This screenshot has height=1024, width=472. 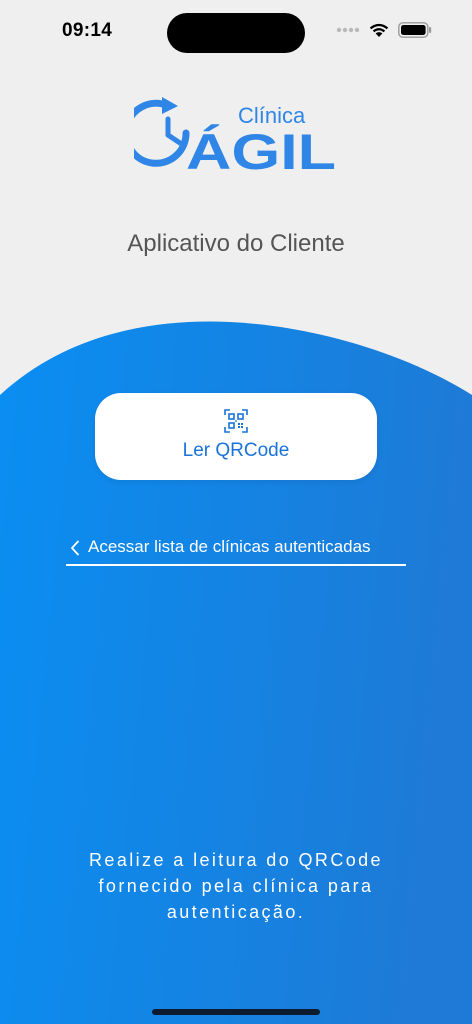 What do you see at coordinates (236, 421) in the screenshot?
I see `qrcode-icon` at bounding box center [236, 421].